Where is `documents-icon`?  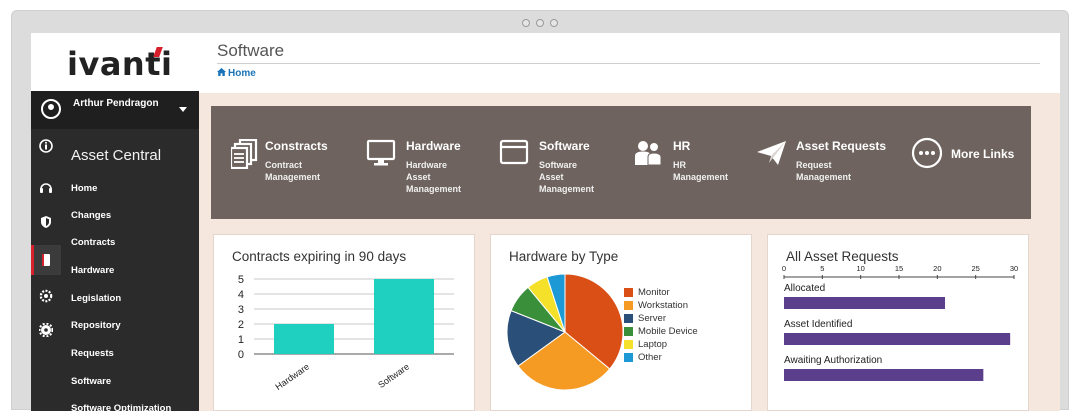 documents-icon is located at coordinates (245, 154).